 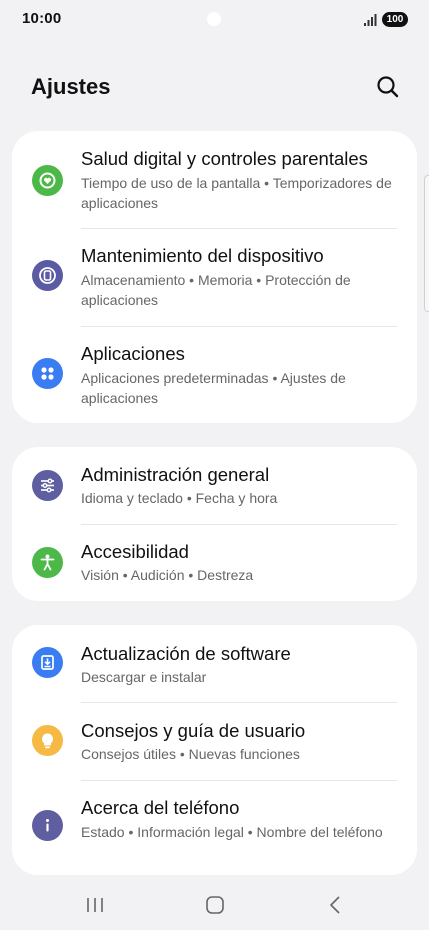 I want to click on search-icon, so click(x=388, y=87).